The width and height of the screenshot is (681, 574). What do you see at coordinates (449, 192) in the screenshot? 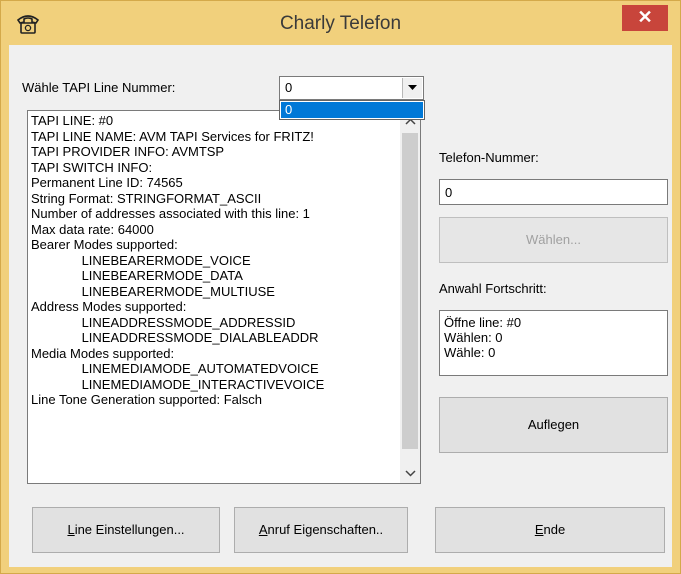
I see `phone-number-value: 0` at bounding box center [449, 192].